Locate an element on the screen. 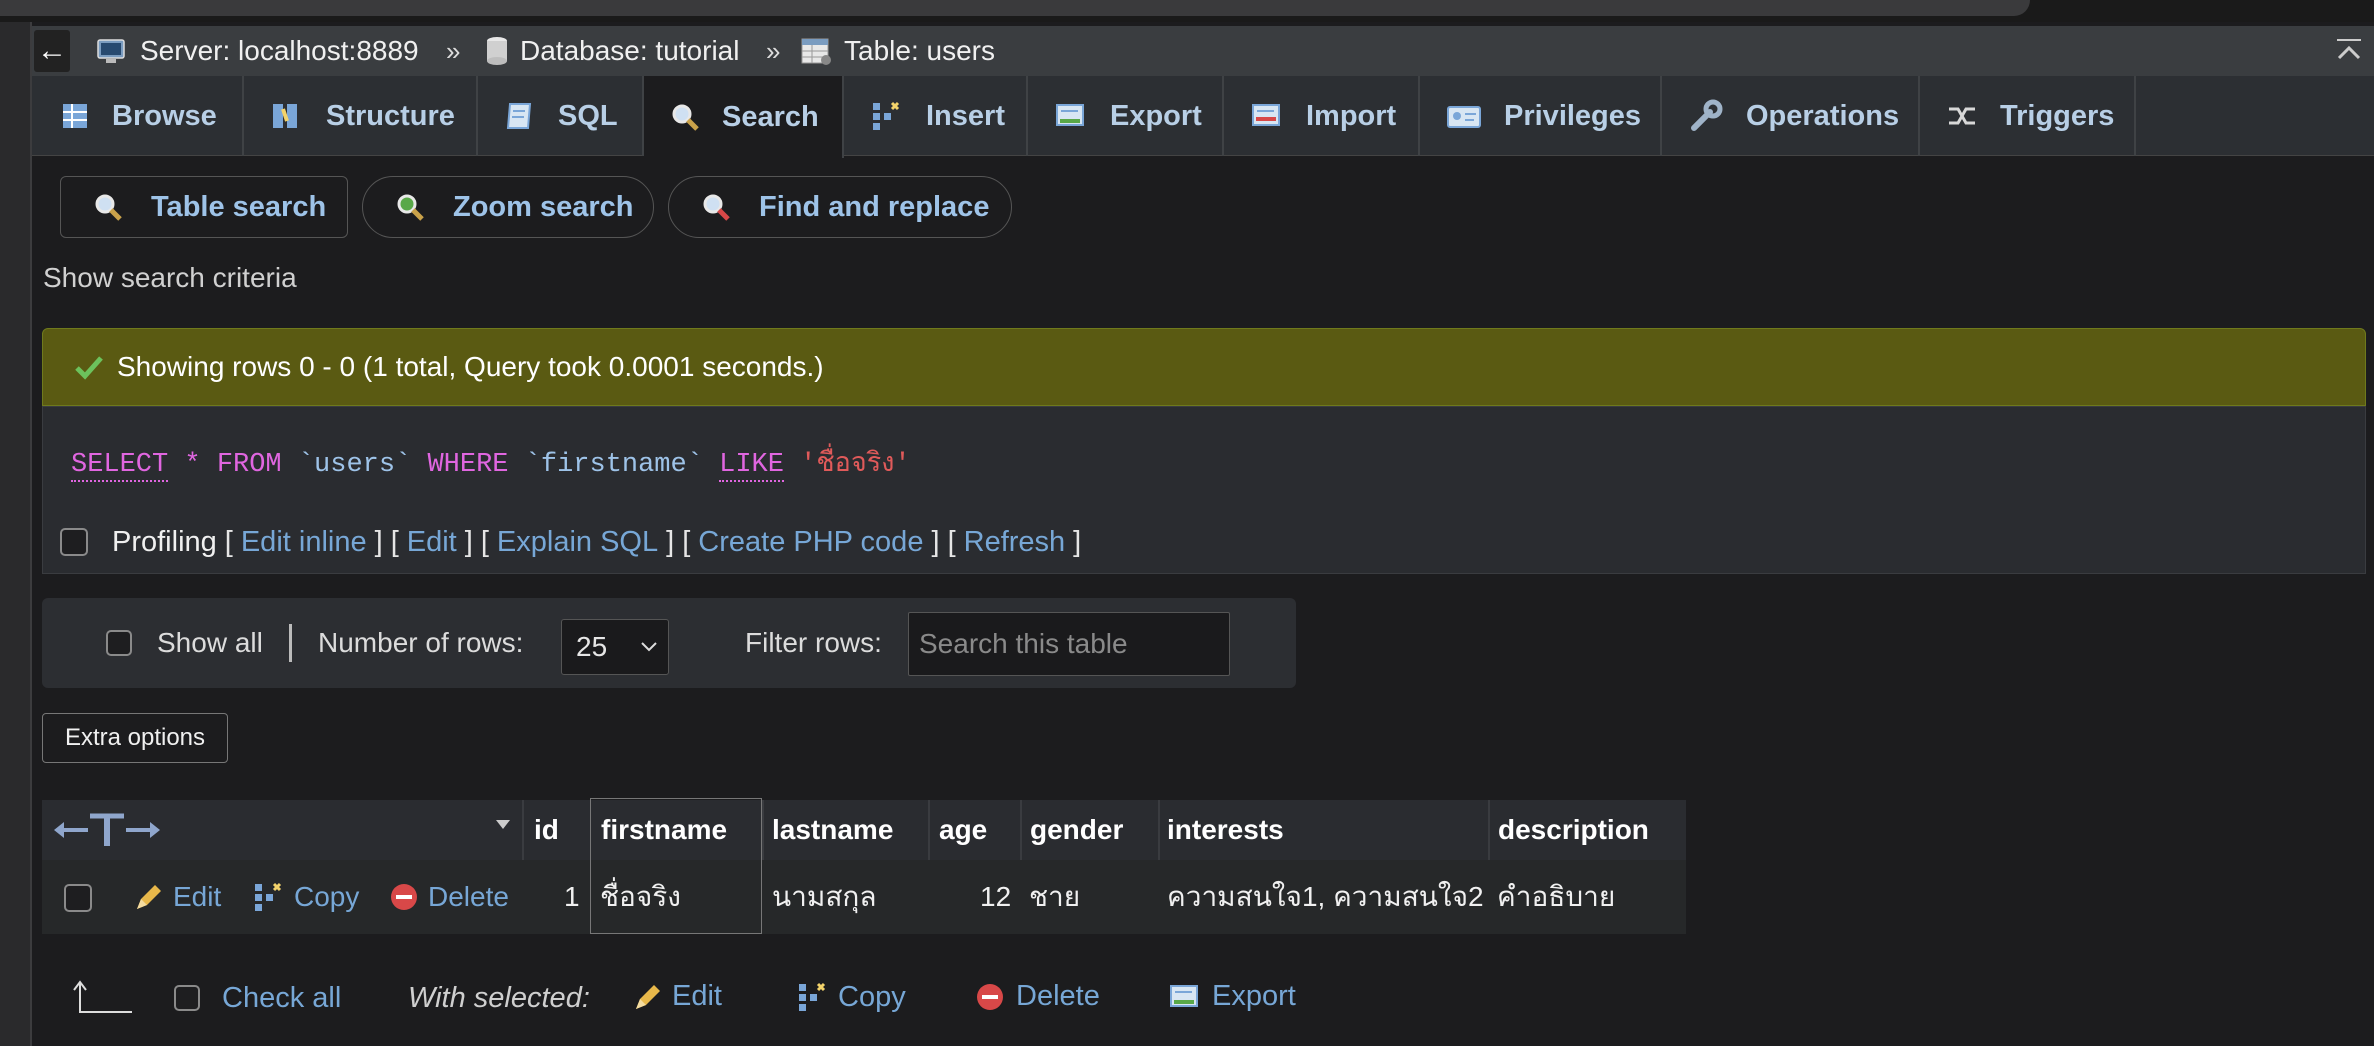  edit-inline-link: Edit inline is located at coordinates (304, 542).